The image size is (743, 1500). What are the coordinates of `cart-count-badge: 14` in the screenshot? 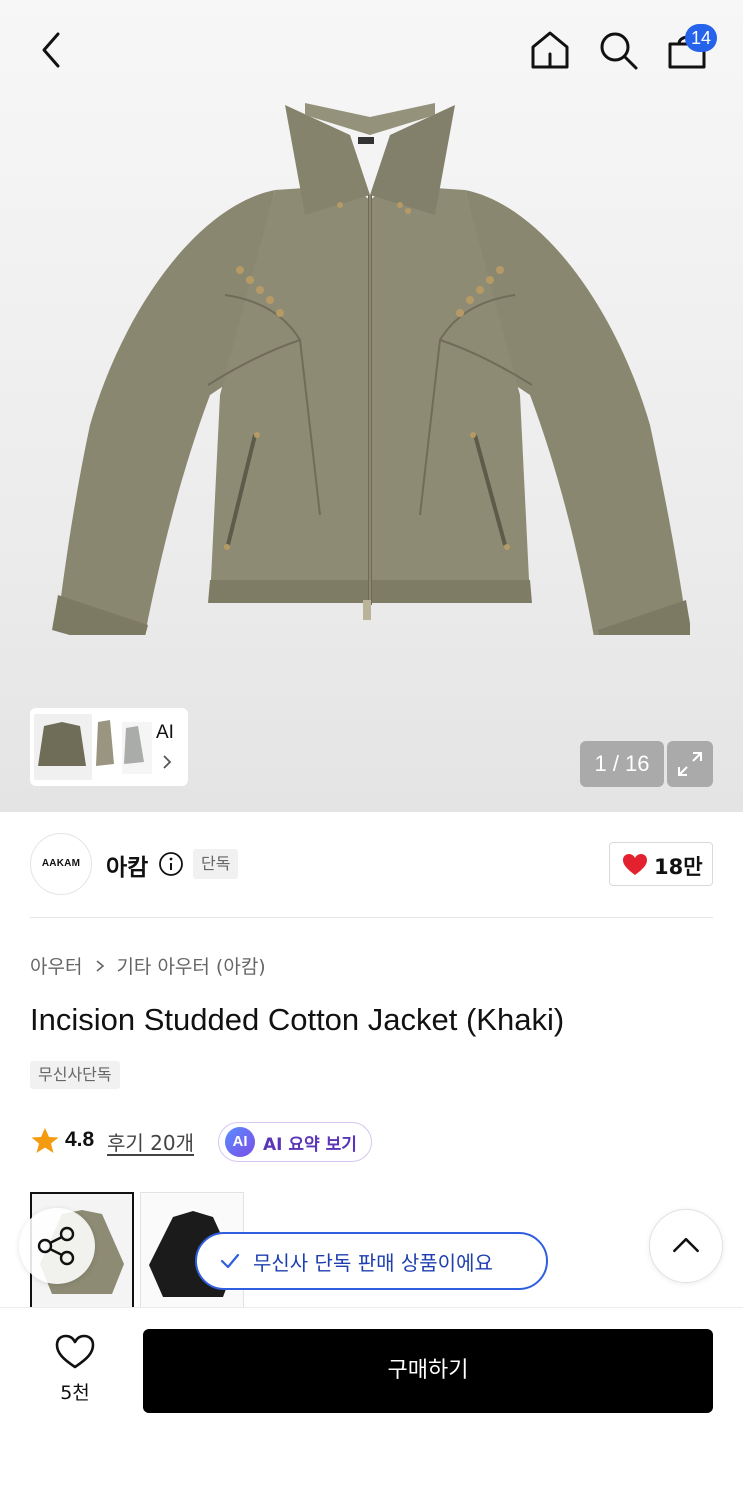 It's located at (701, 38).